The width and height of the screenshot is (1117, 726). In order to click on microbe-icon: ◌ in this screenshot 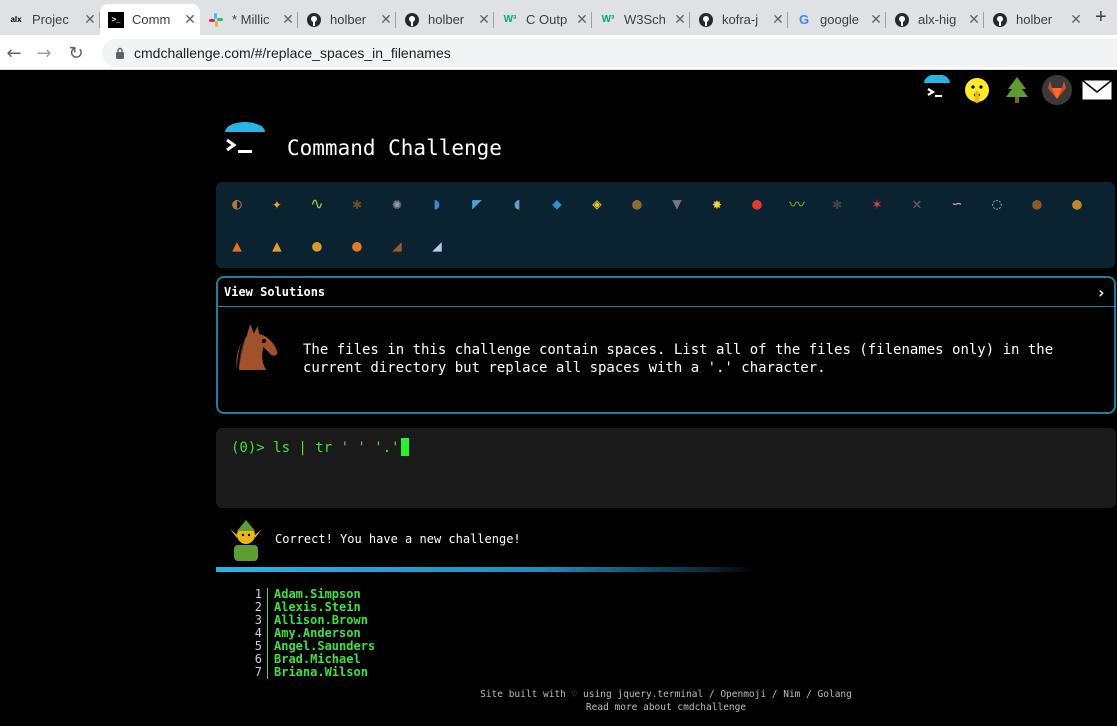, I will do `click(997, 203)`.